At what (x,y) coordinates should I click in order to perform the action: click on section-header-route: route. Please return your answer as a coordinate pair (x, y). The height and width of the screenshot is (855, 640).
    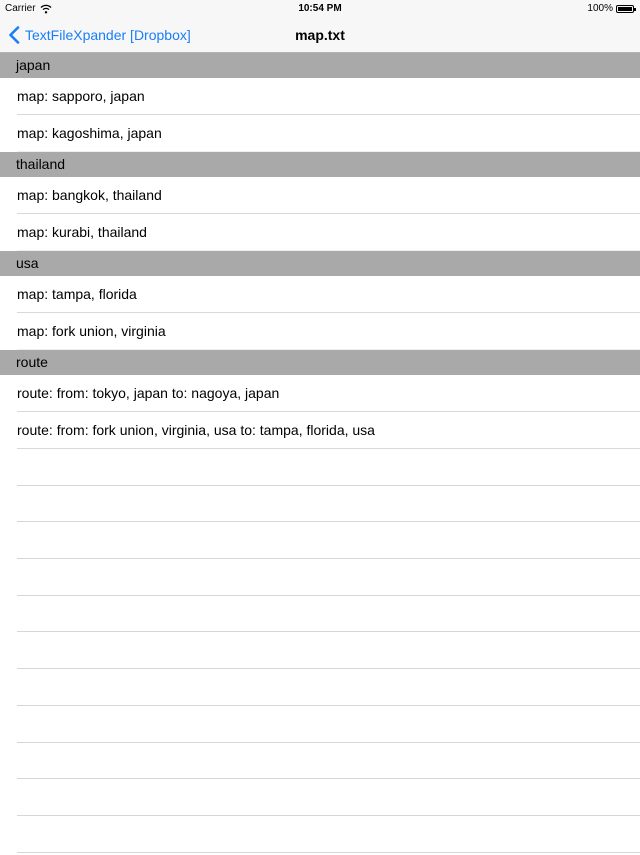
    Looking at the image, I should click on (320, 362).